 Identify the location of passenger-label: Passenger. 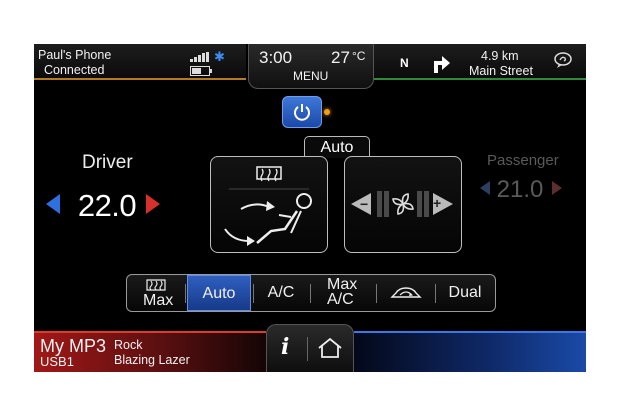
(523, 160).